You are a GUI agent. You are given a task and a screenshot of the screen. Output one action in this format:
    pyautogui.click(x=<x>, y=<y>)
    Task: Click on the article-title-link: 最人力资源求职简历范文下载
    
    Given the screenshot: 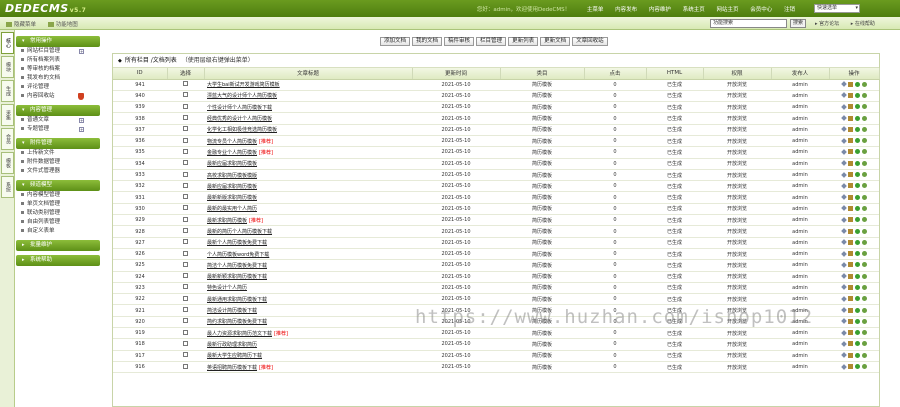 What is the action you would take?
    pyautogui.click(x=239, y=334)
    